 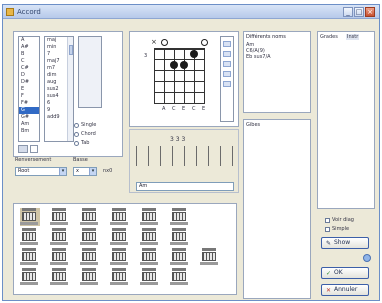 I want to click on ok-label: OK, so click(x=338, y=272).